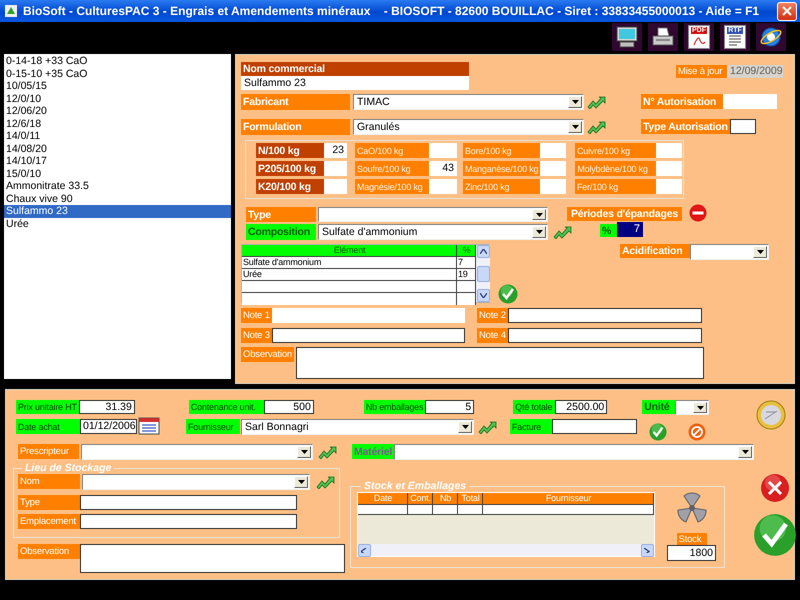  Describe the element at coordinates (295, 102) in the screenshot. I see `field-label: Fabricant` at that location.